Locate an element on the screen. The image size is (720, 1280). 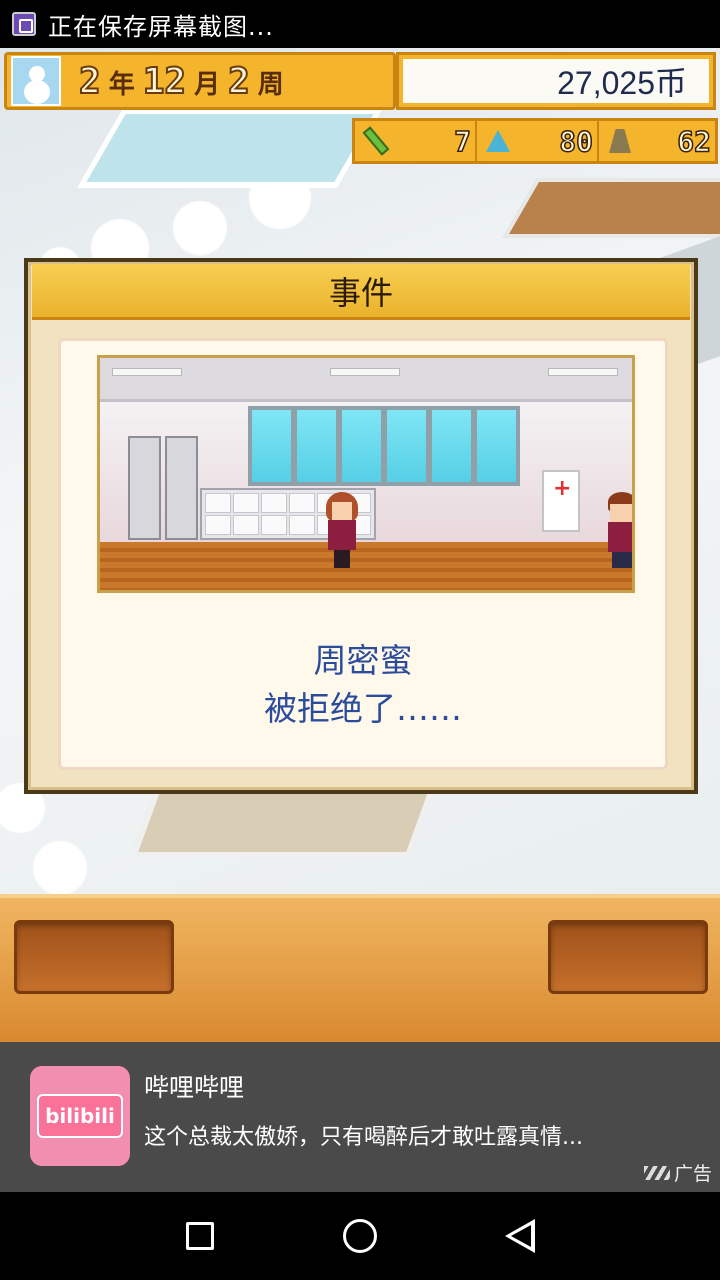
circle-icon is located at coordinates (360, 1236).